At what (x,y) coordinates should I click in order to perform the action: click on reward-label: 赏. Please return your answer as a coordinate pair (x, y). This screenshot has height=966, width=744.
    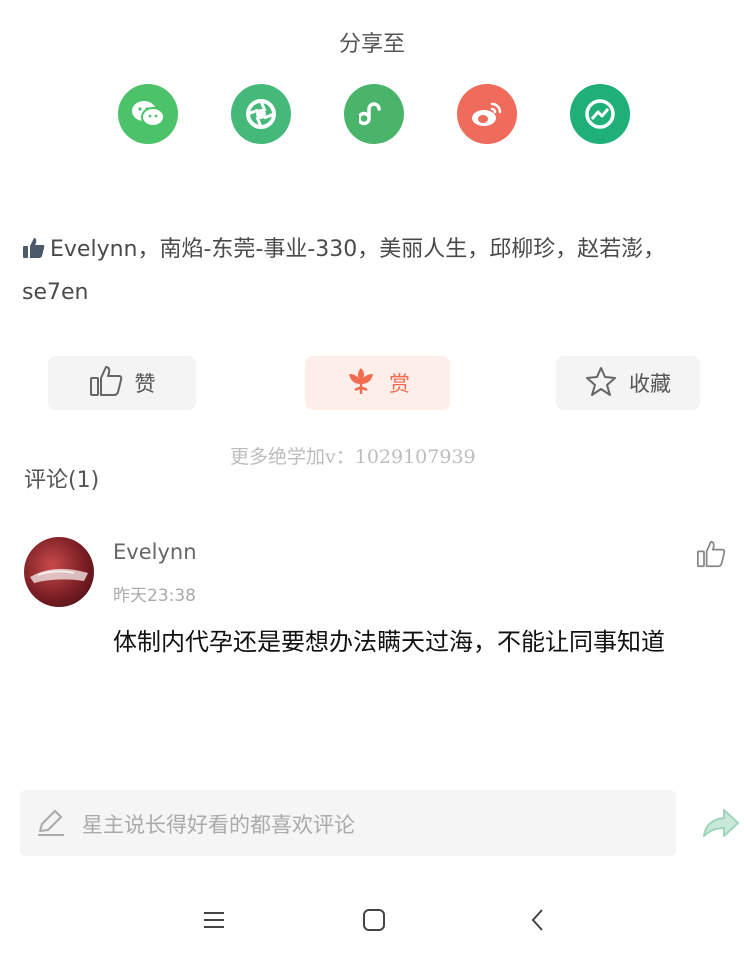
    Looking at the image, I should click on (399, 384).